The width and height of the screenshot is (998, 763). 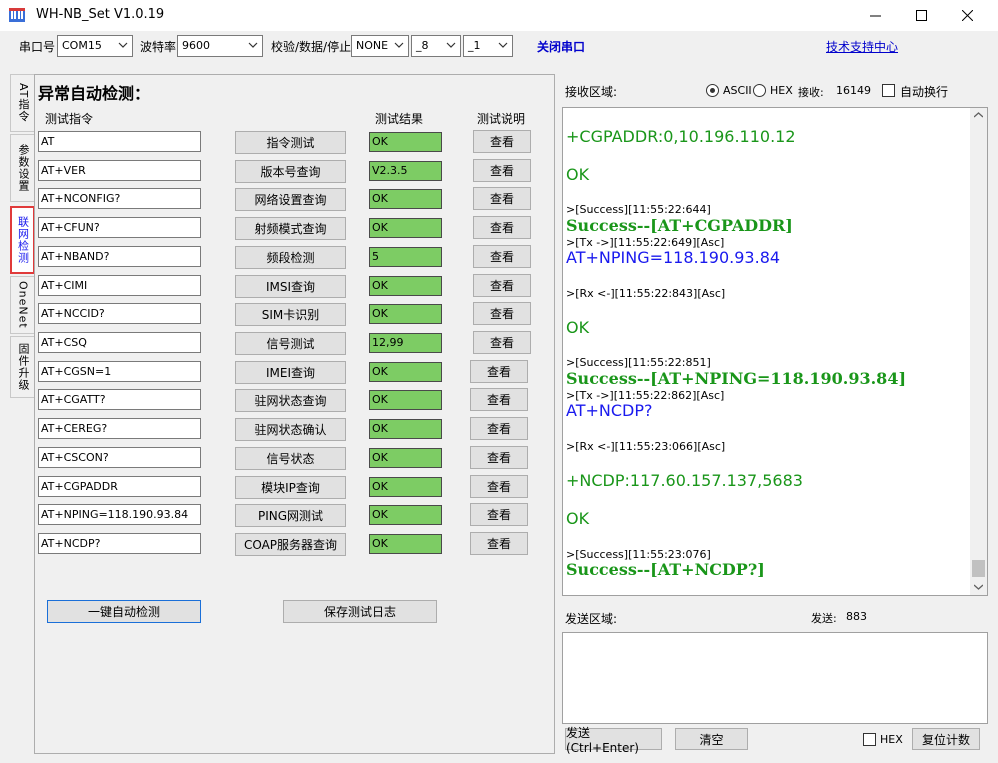 What do you see at coordinates (399, 119) in the screenshot?
I see `col-header-result: 测试结果` at bounding box center [399, 119].